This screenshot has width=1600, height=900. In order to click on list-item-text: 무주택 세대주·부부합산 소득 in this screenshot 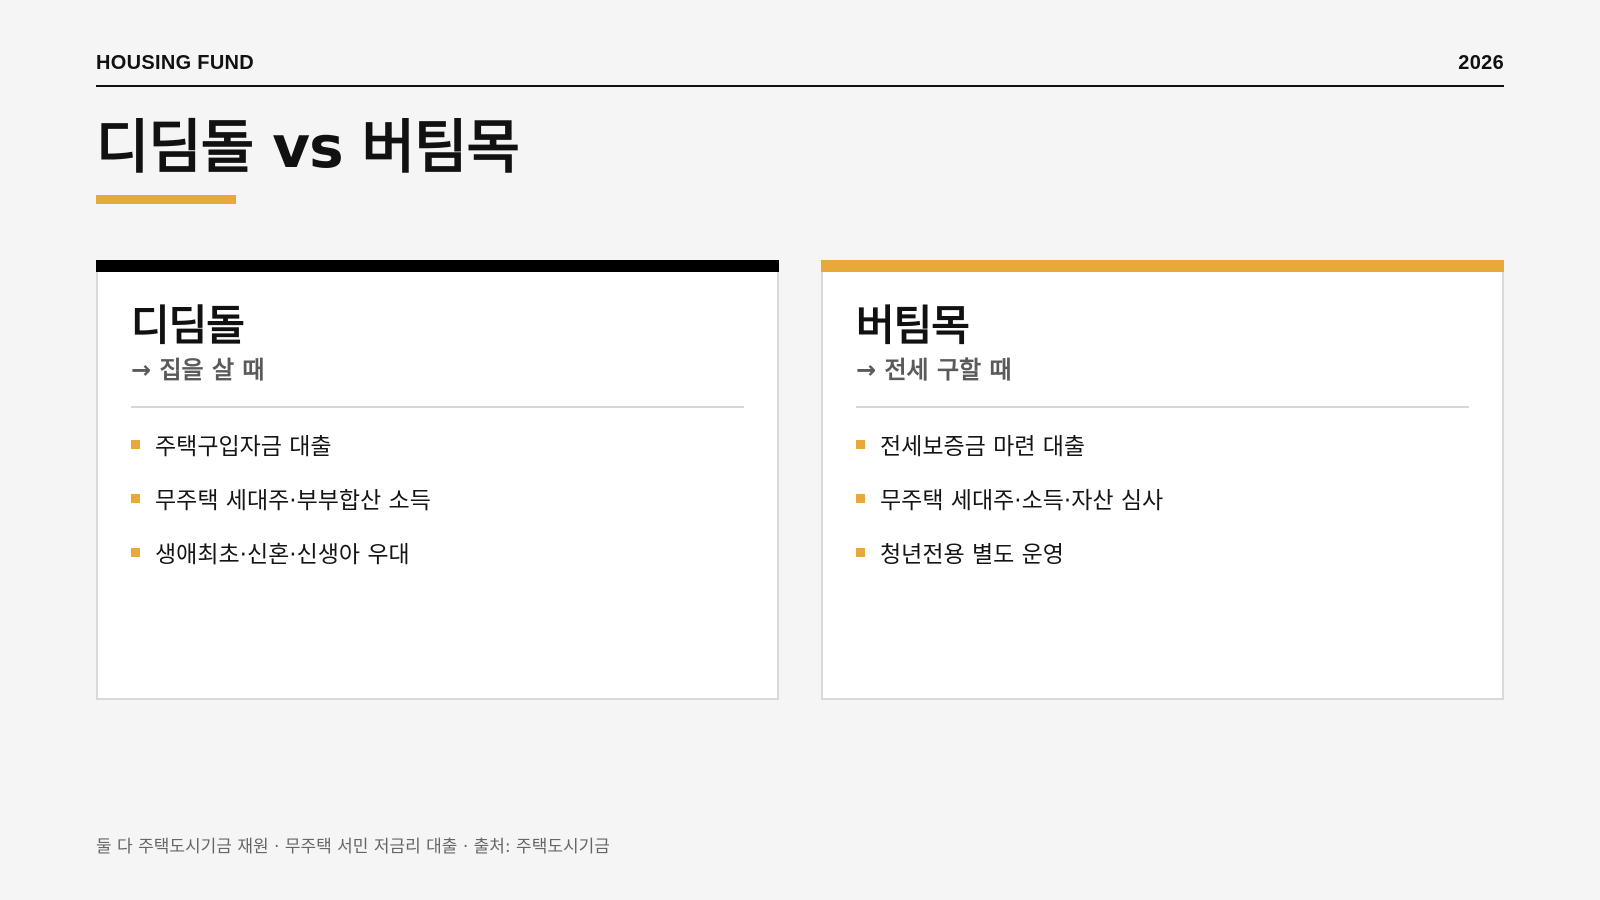, I will do `click(293, 500)`.